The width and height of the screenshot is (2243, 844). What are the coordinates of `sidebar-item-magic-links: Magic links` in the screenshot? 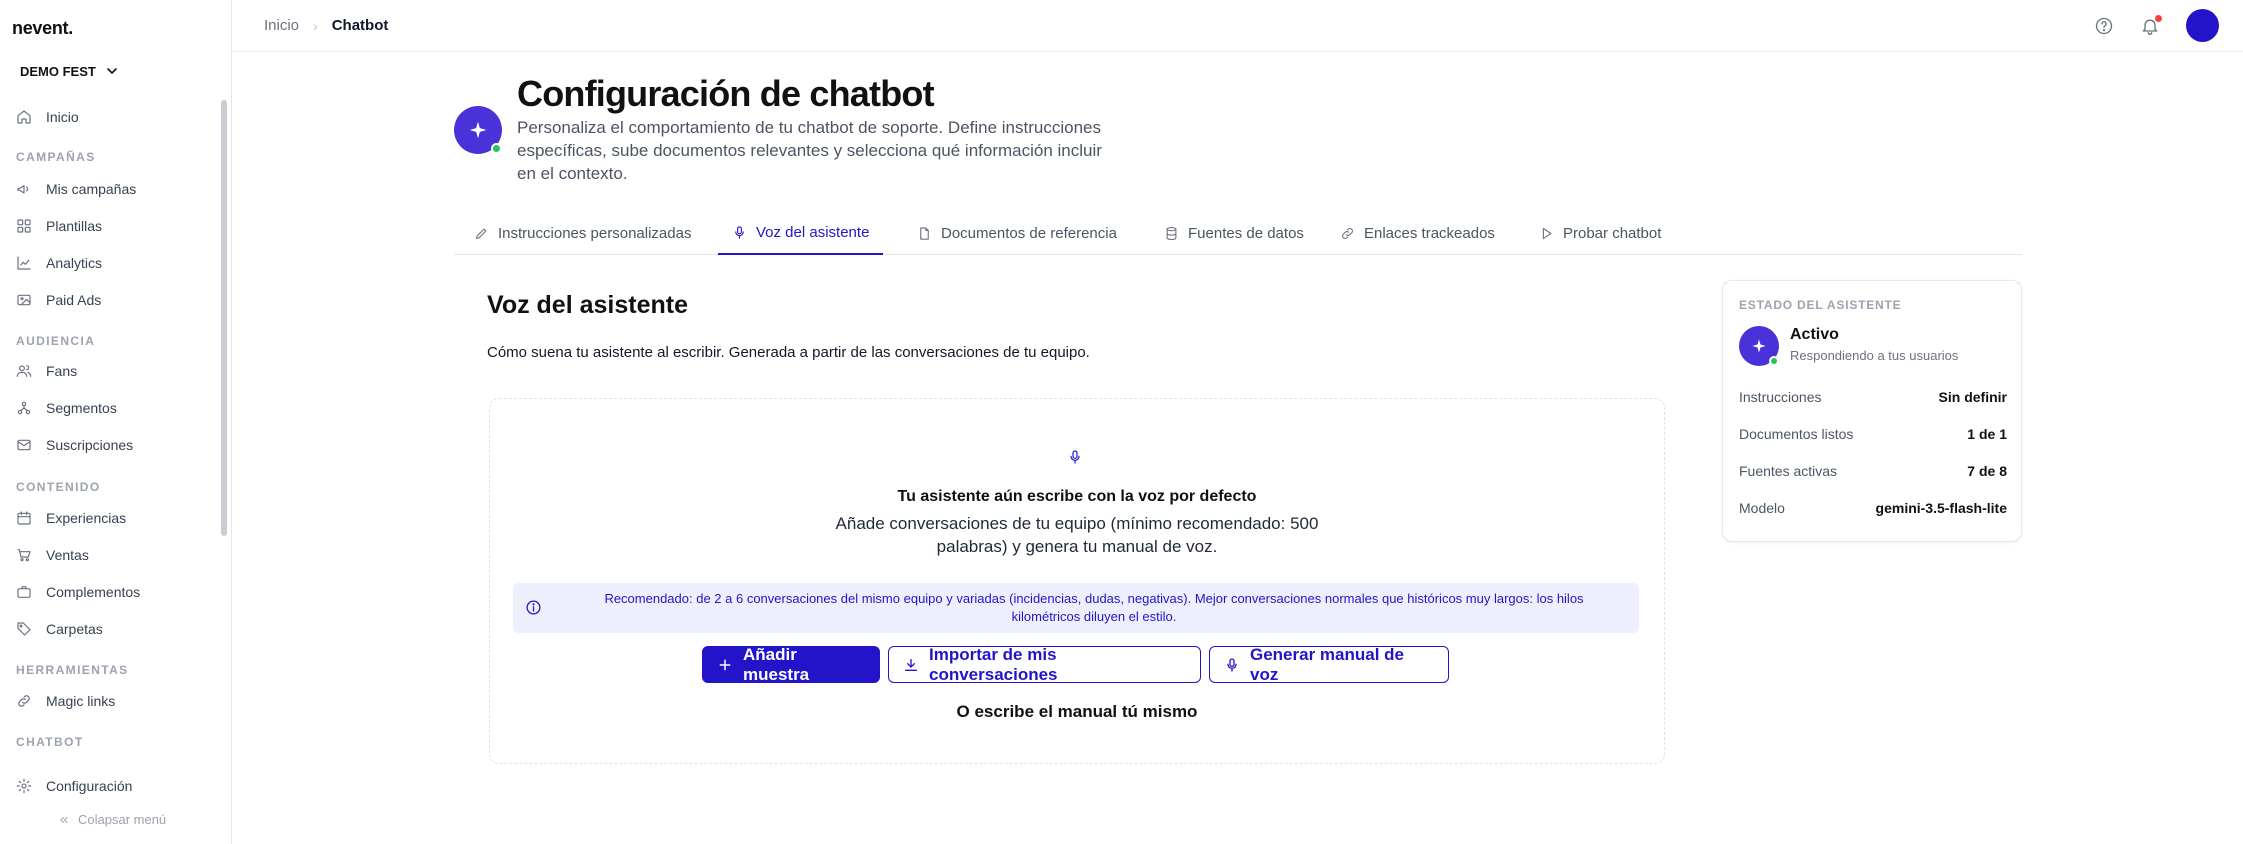 It's located at (65, 701).